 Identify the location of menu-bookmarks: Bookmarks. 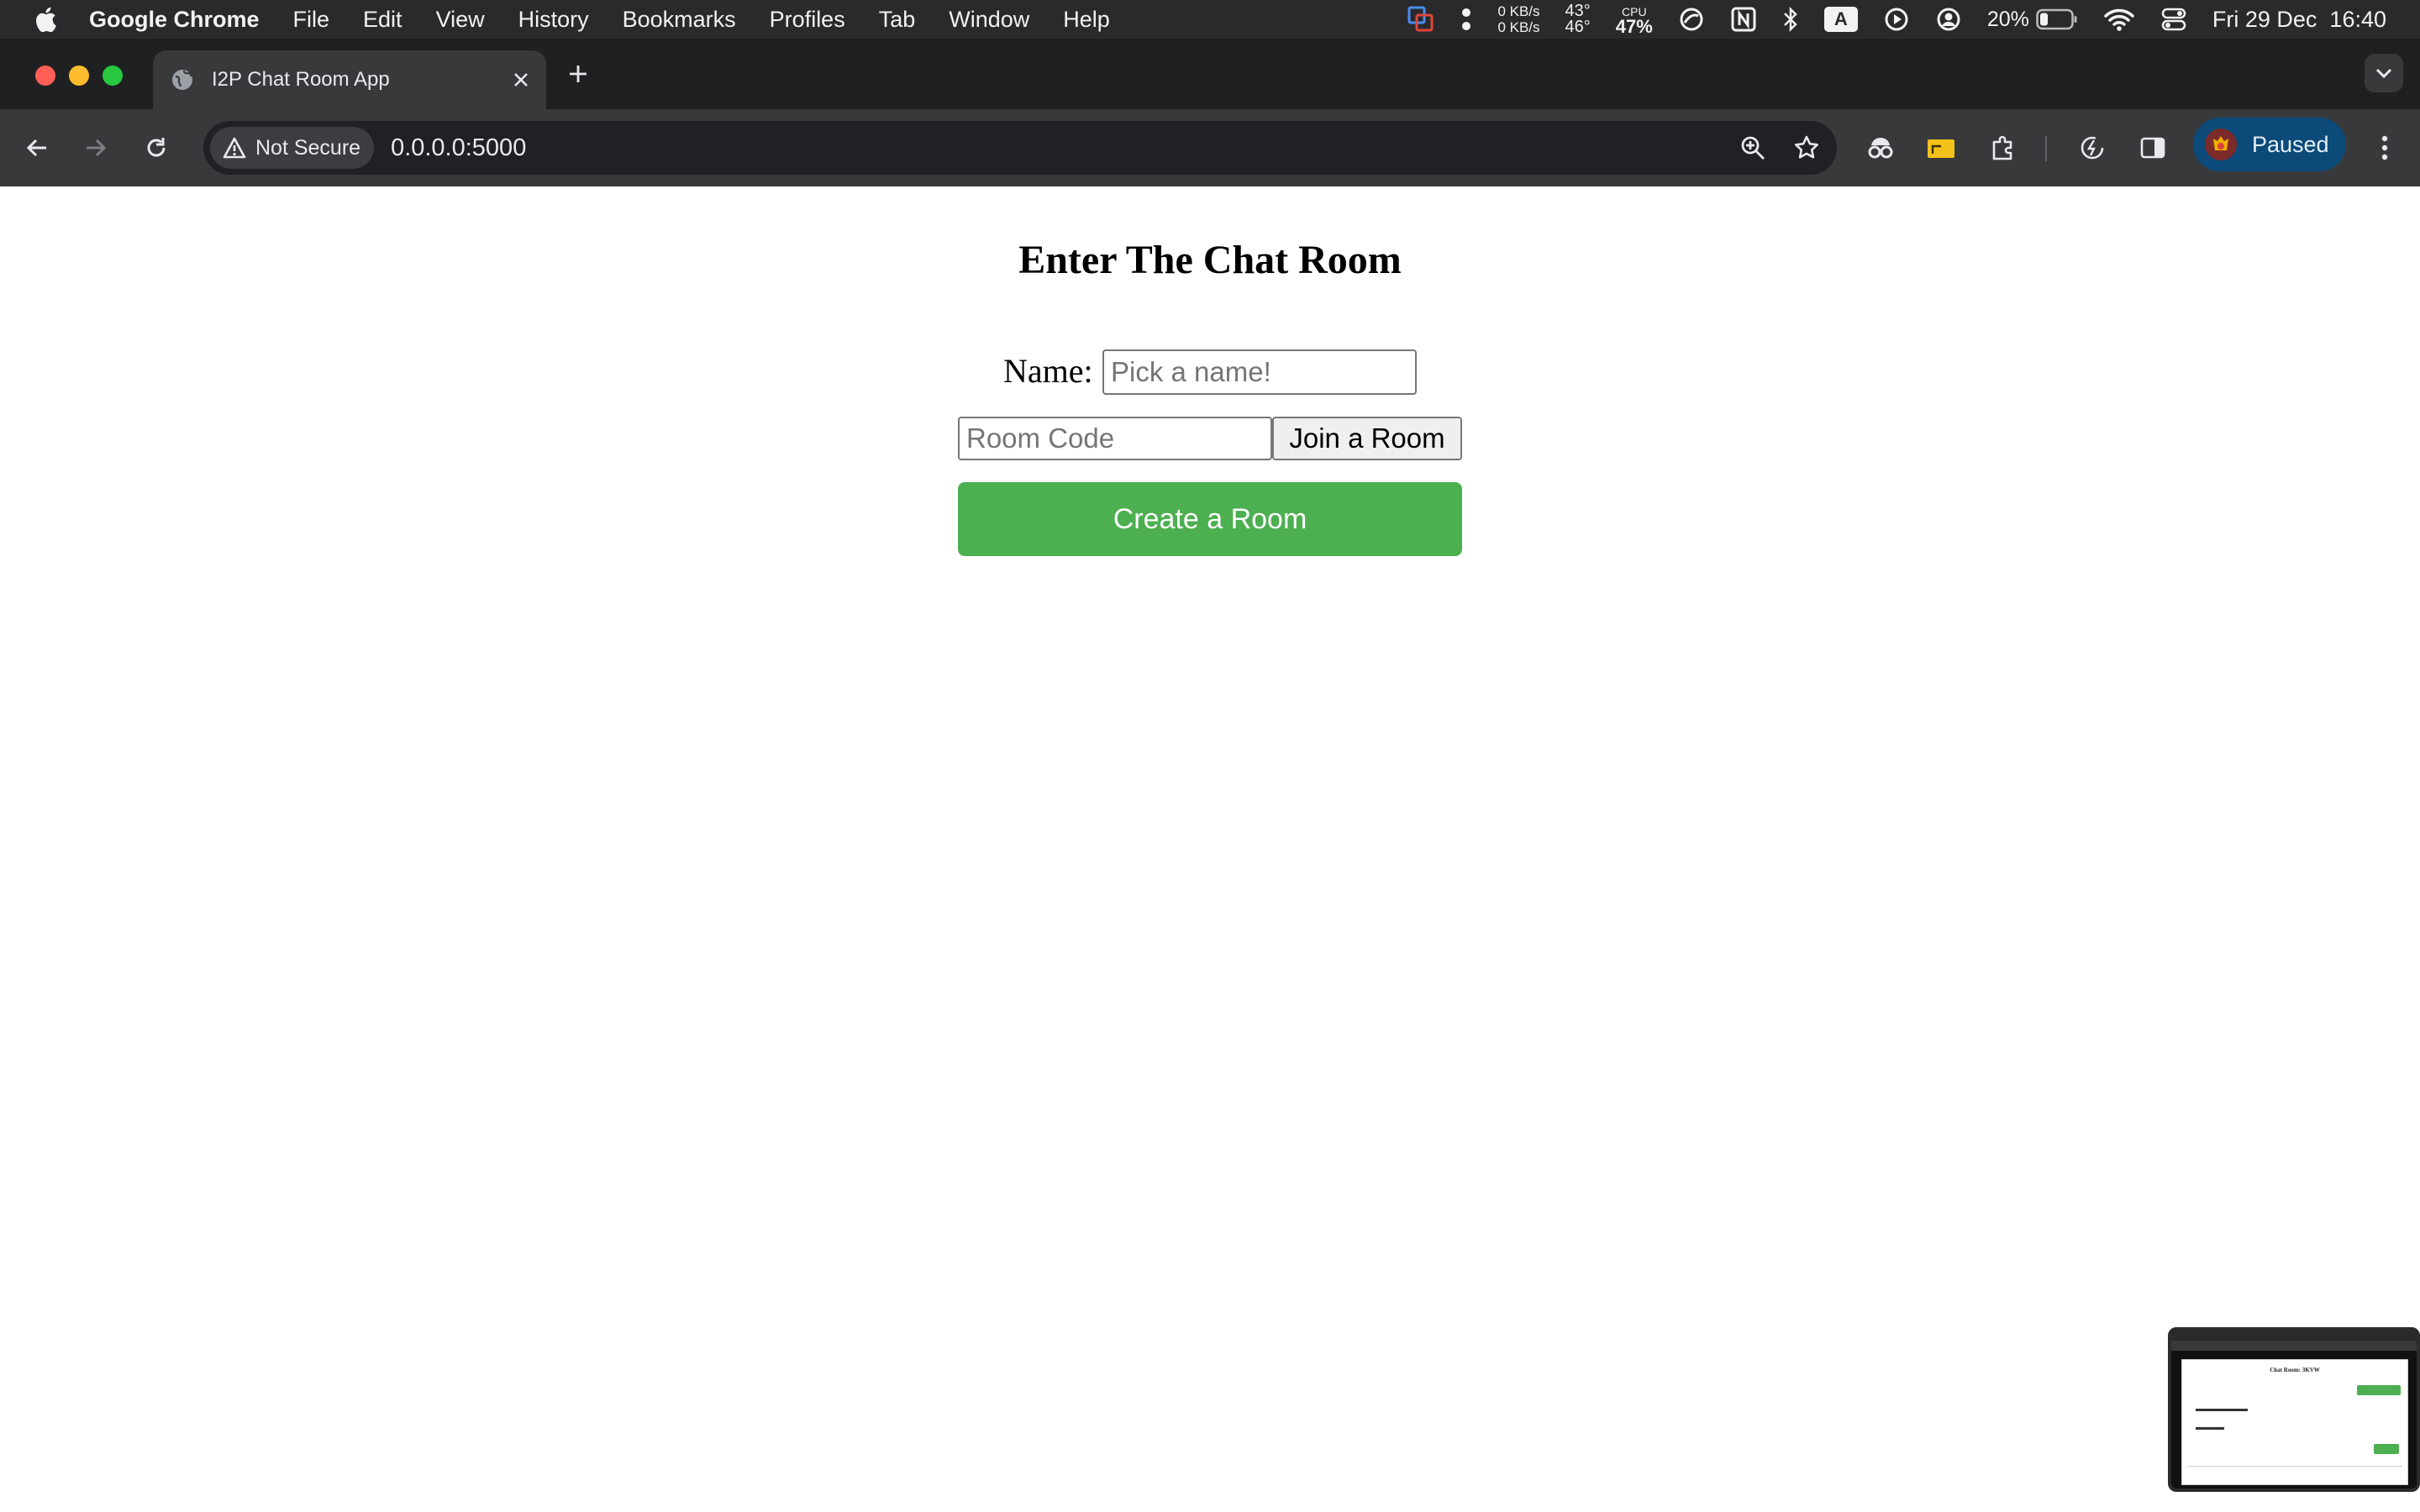
(679, 20).